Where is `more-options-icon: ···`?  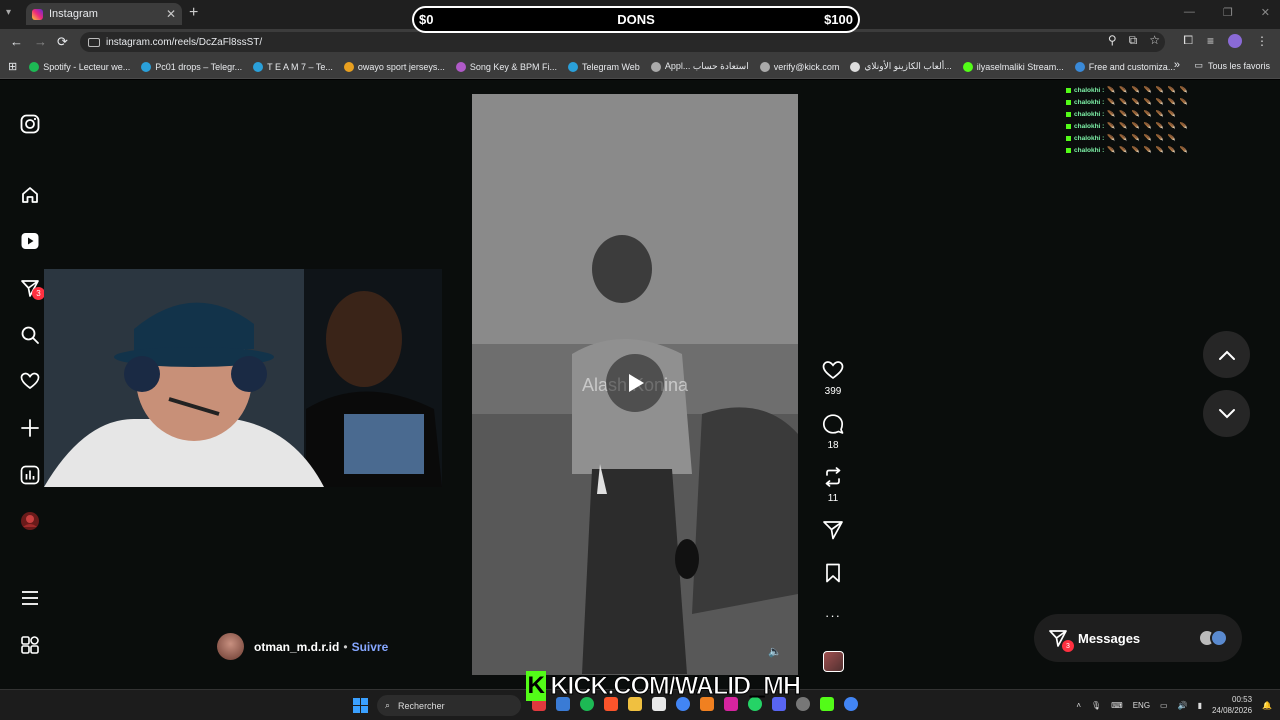
more-options-icon: ··· is located at coordinates (833, 615).